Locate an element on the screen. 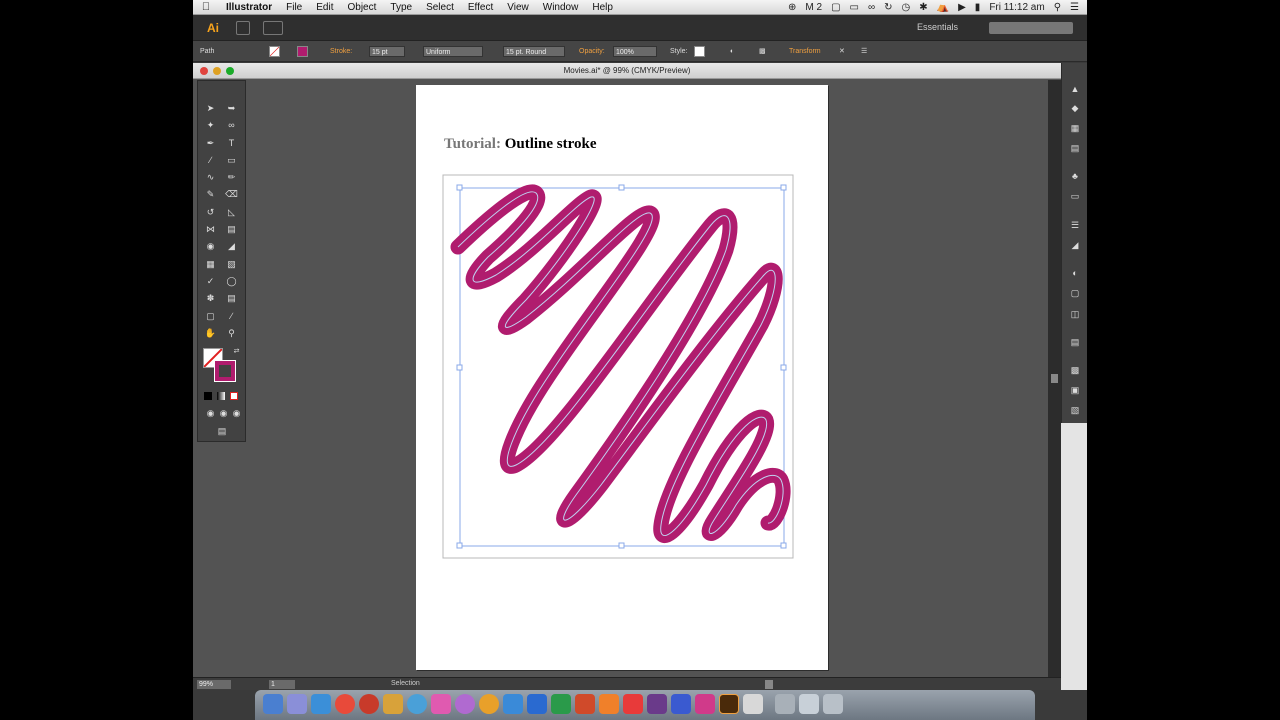 The width and height of the screenshot is (1280, 720). safari-icon is located at coordinates (417, 704).